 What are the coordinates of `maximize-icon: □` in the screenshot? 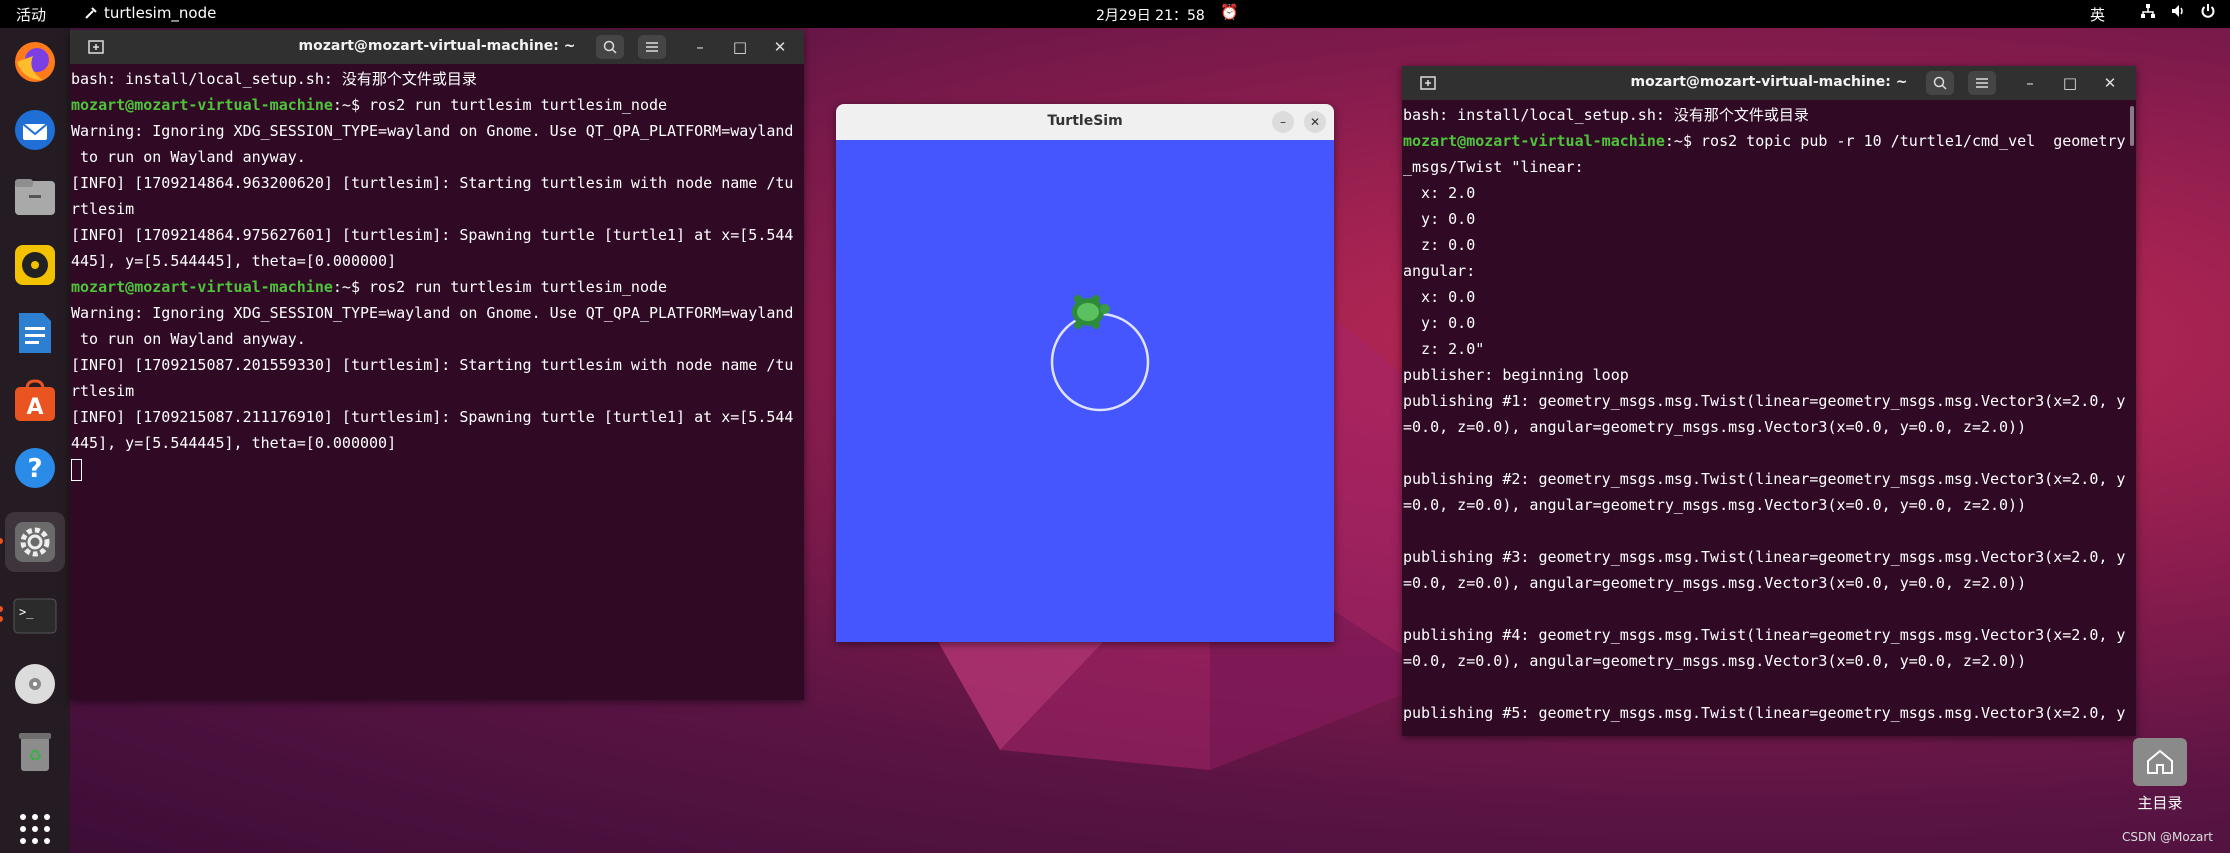 It's located at (740, 47).